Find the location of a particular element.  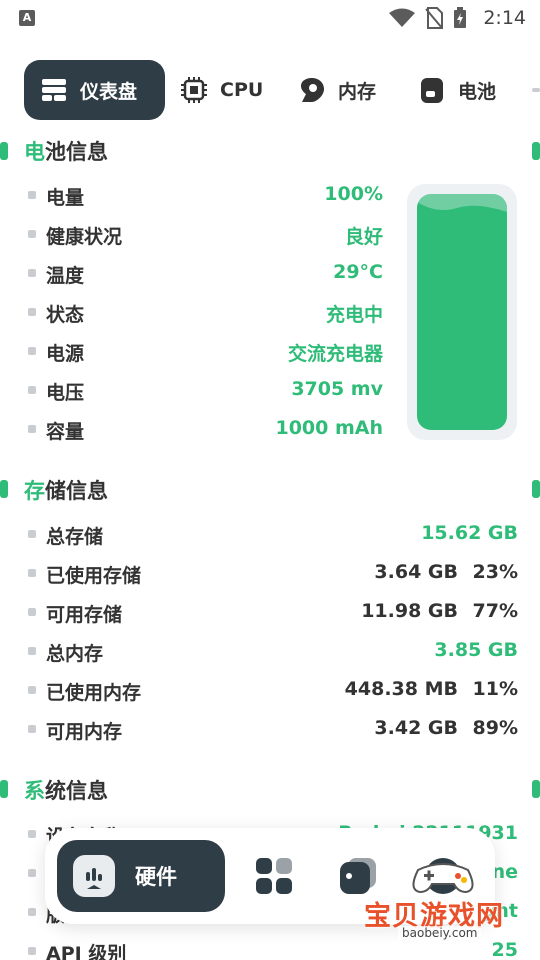

list-item: 已使用存储 3.64 GB 23% is located at coordinates (273, 574).